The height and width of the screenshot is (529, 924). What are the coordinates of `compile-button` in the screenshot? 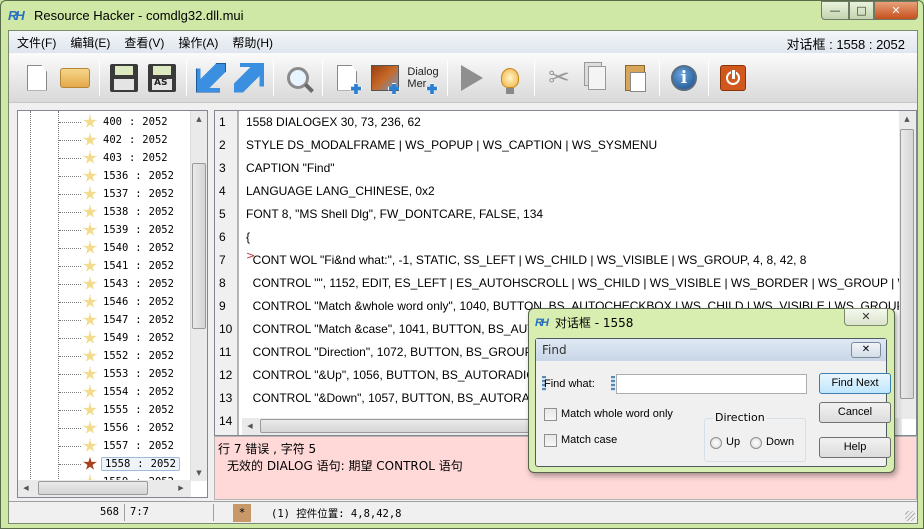 It's located at (472, 78).